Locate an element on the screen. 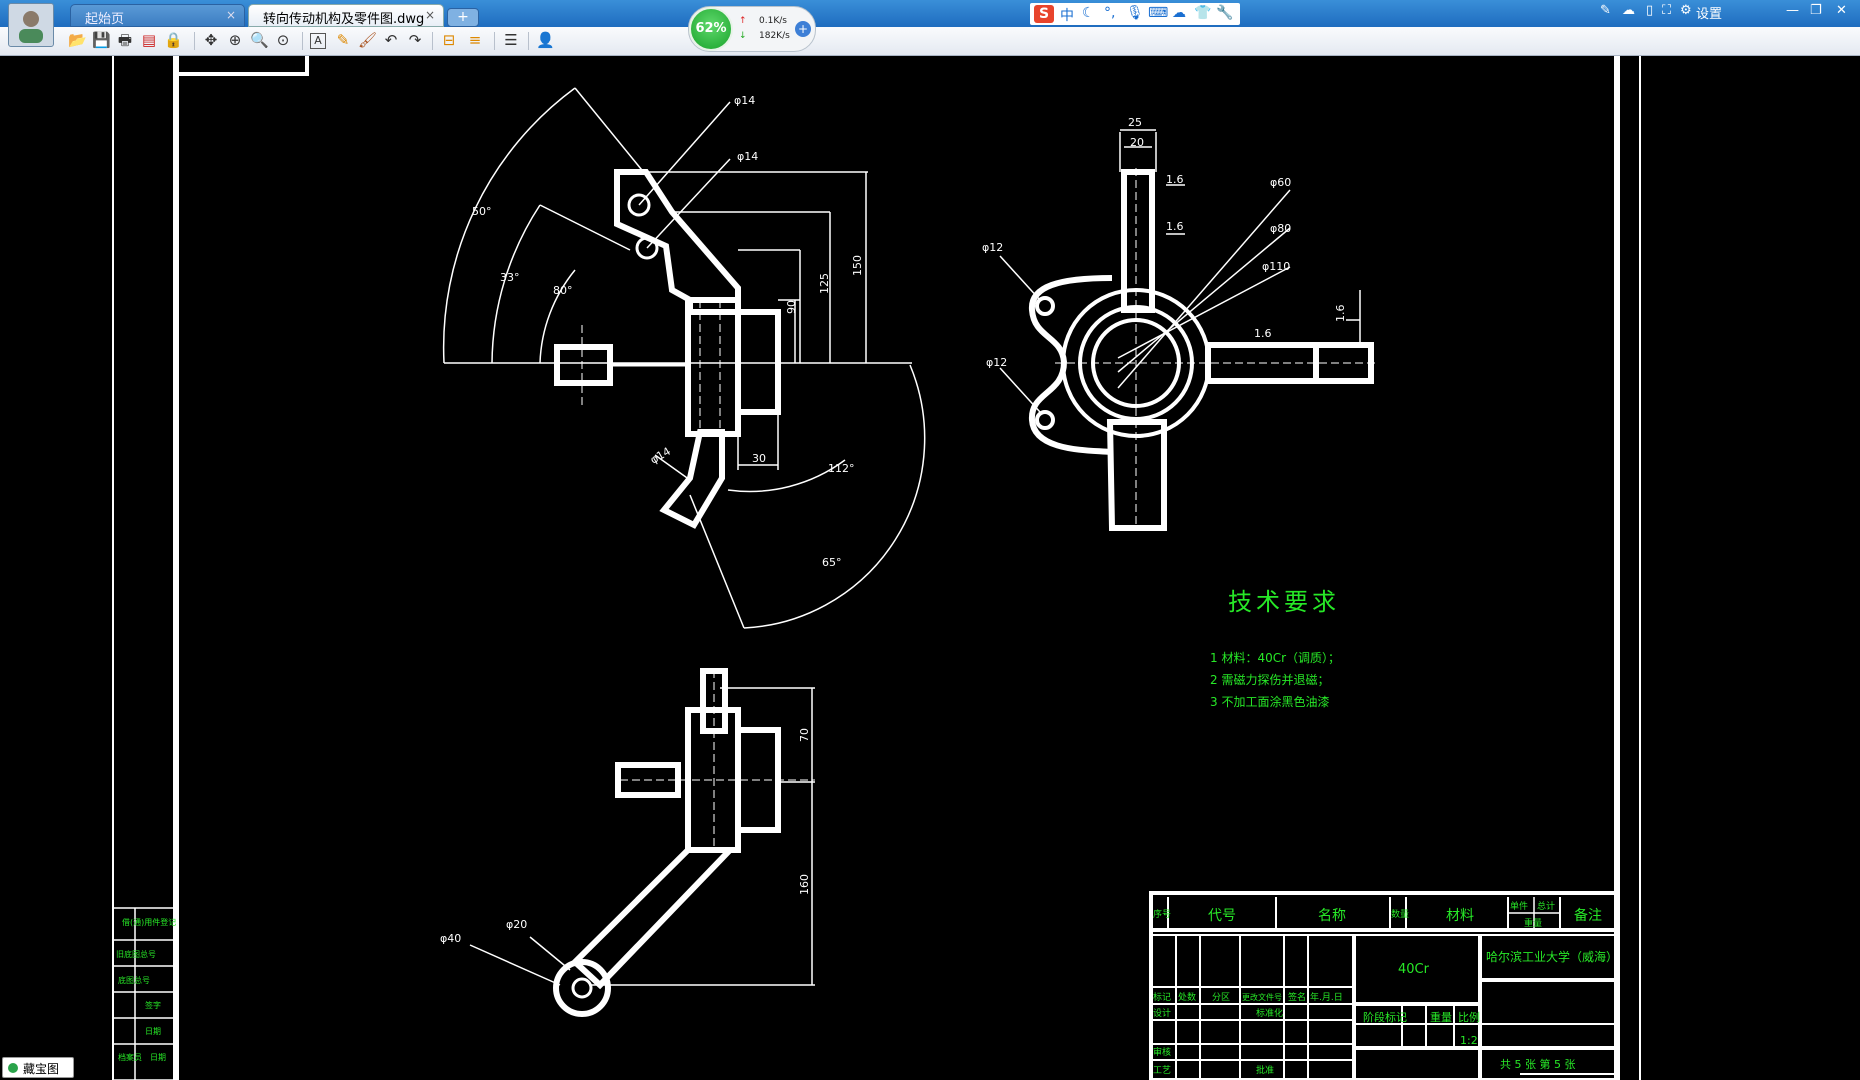 The image size is (1860, 1080). title-block-text: 年.月.日 is located at coordinates (1326, 997).